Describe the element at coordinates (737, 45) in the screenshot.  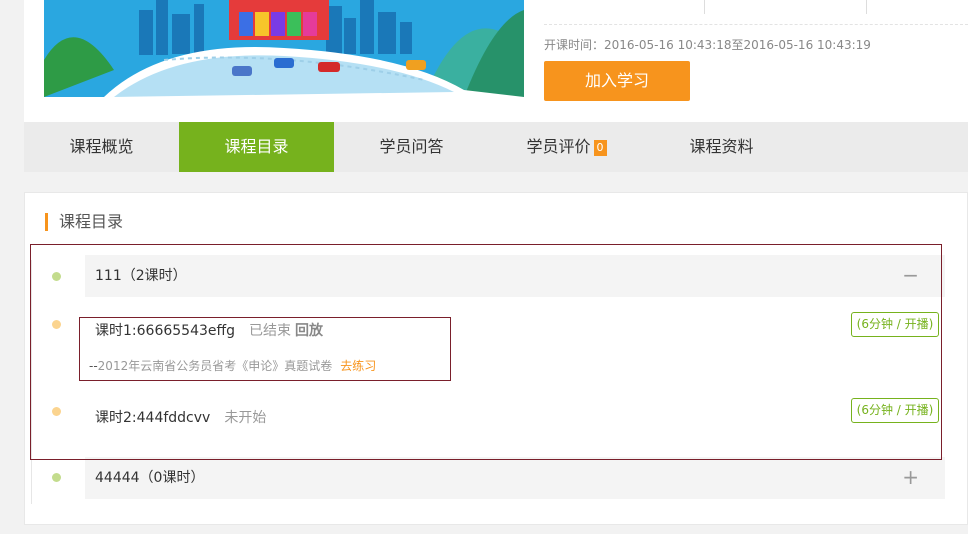
I see `course-time-value: 2016-05-16 10:43:18至2016-05-16 10:43:19` at that location.